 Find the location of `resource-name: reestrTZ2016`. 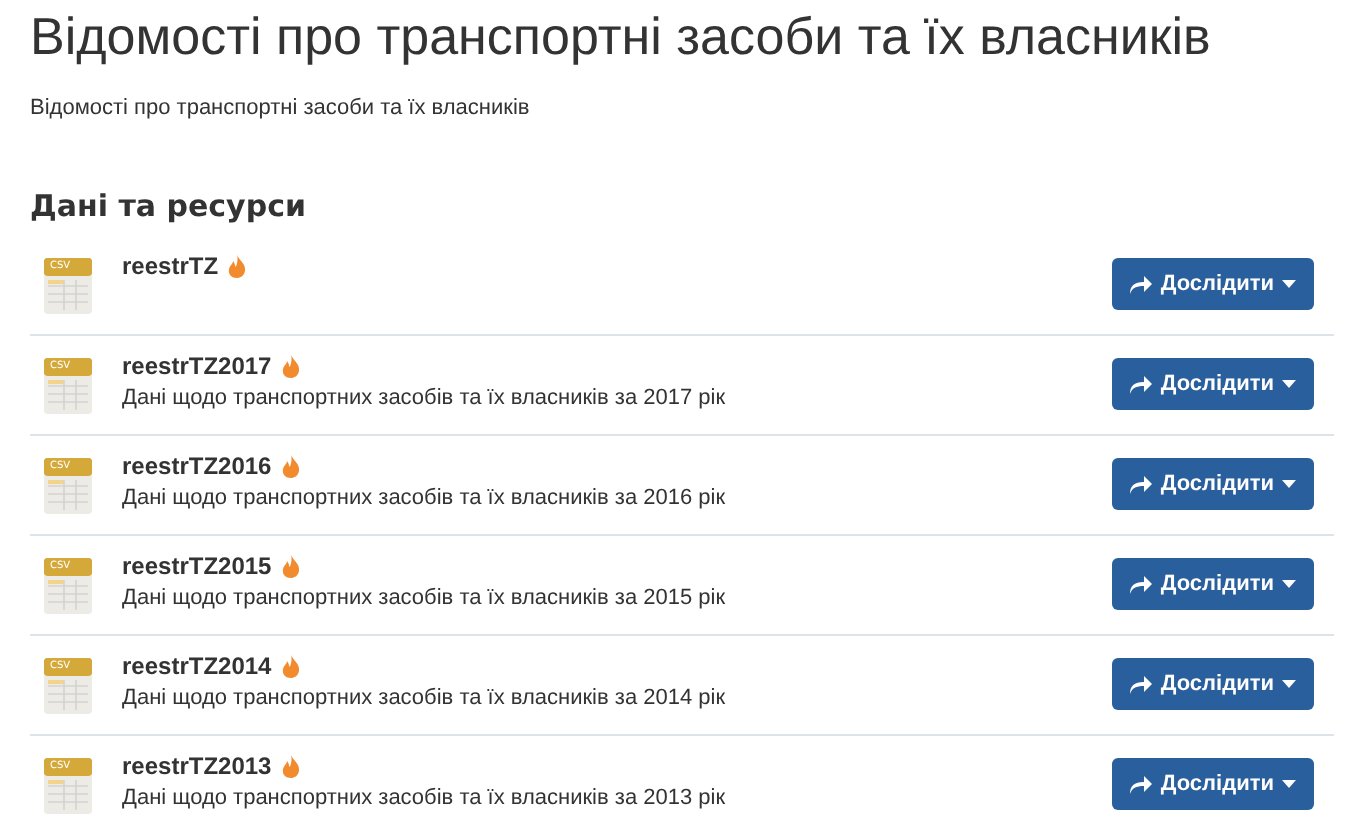

resource-name: reestrTZ2016 is located at coordinates (197, 466).